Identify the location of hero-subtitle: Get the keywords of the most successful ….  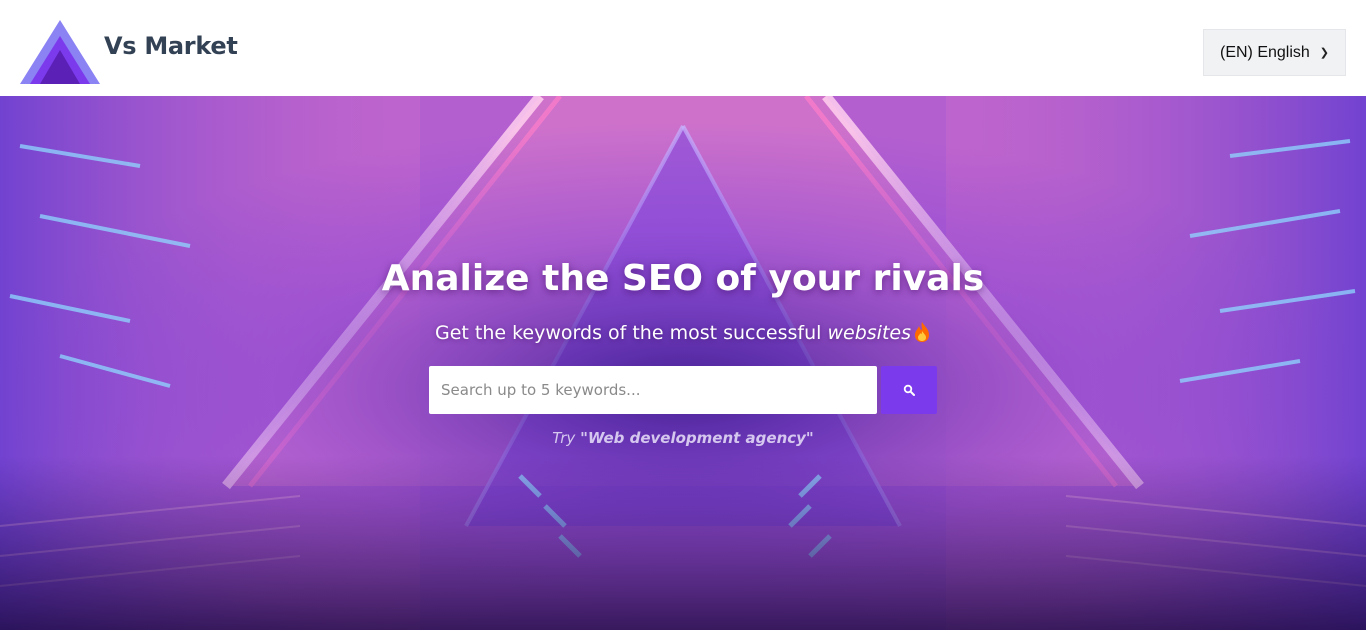
(683, 332).